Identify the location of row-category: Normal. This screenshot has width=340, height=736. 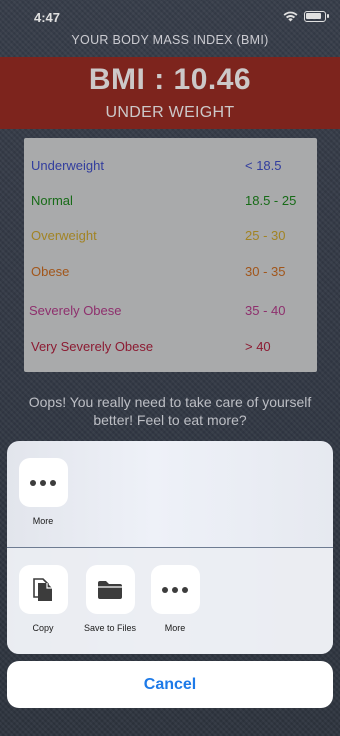
(52, 200).